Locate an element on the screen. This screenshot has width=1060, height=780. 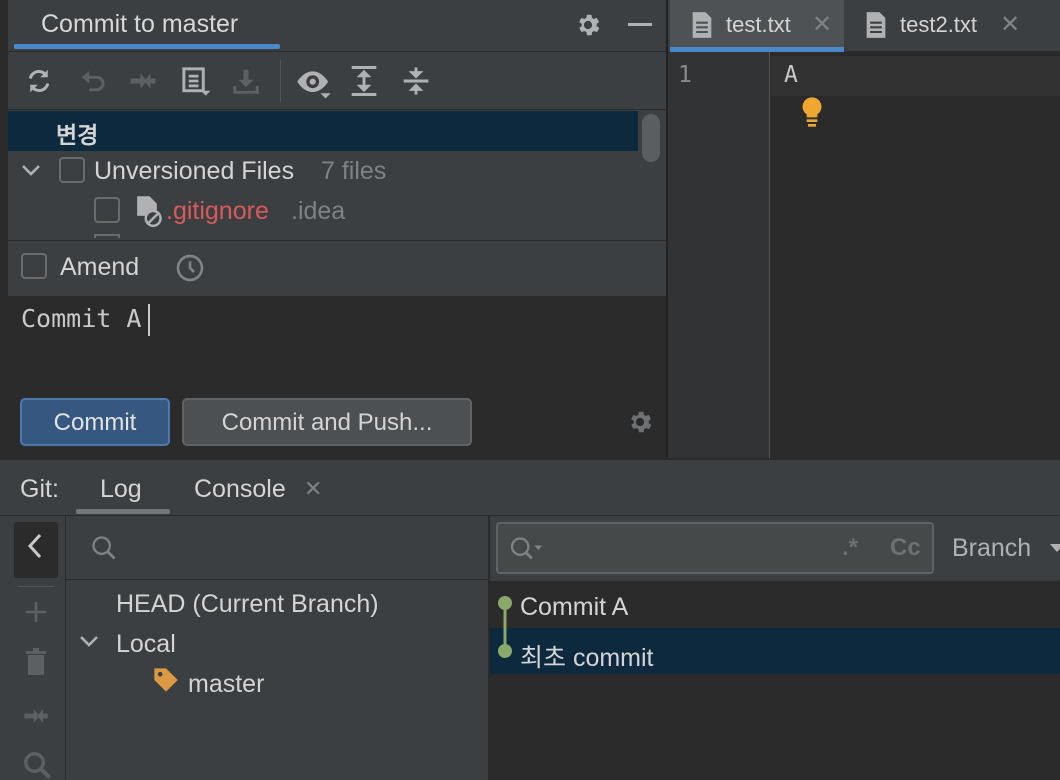
file-checkbox is located at coordinates (107, 210).